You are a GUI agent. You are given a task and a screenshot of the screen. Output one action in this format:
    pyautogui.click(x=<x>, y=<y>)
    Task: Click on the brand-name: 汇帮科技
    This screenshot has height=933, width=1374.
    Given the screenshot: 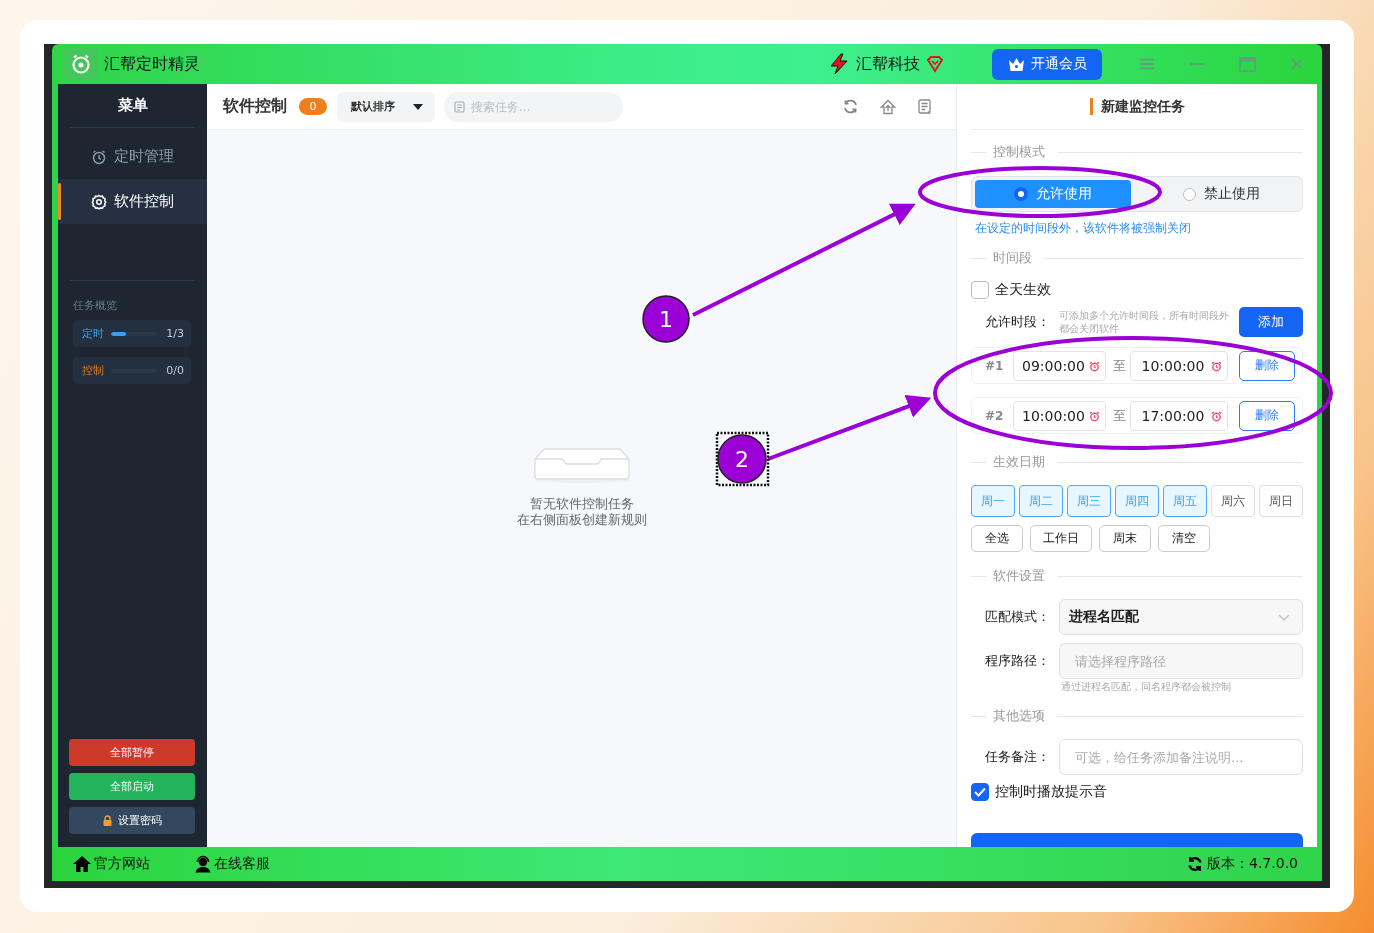 What is the action you would take?
    pyautogui.click(x=888, y=64)
    